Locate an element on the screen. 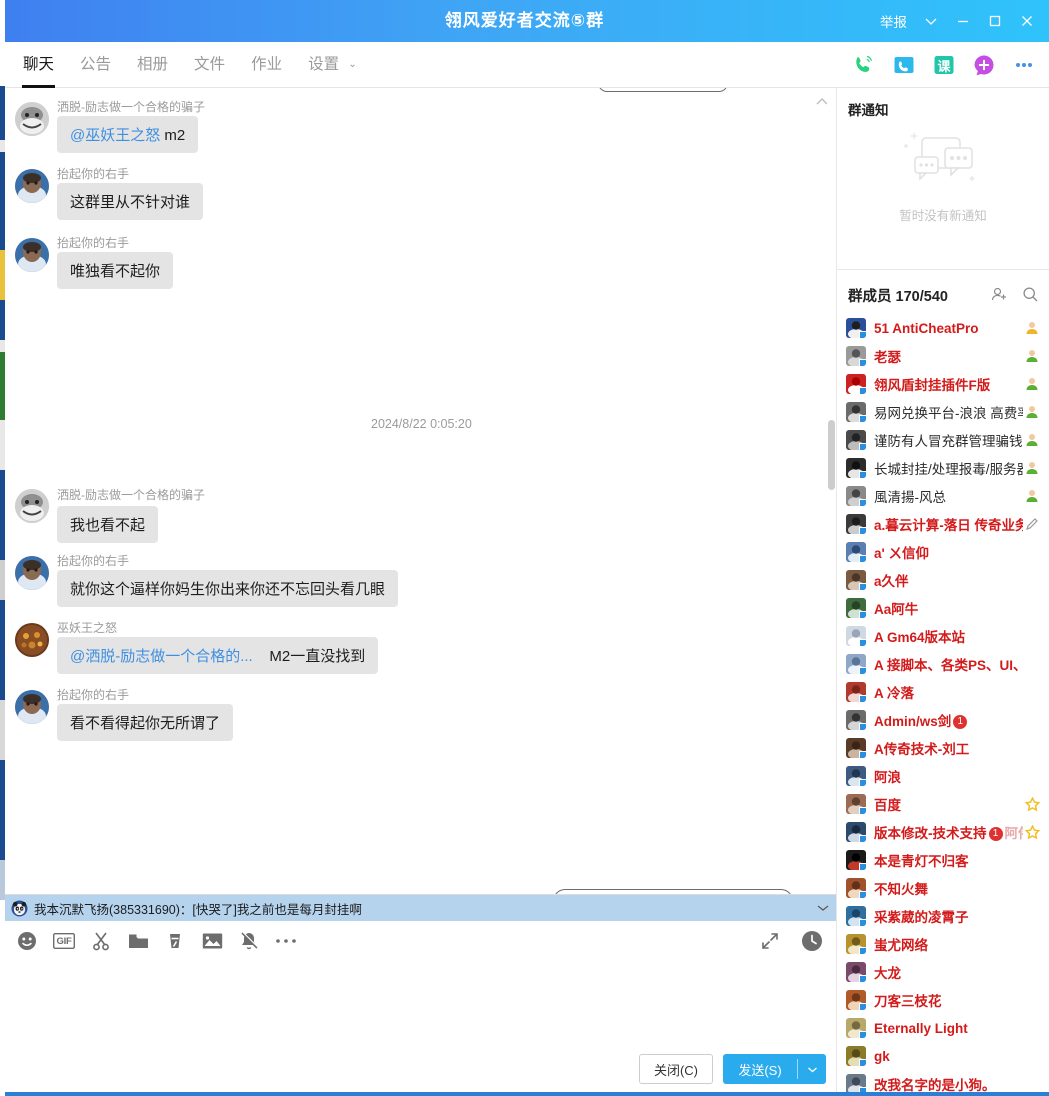 This screenshot has width=1049, height=1096. video-call-icon is located at coordinates (904, 65).